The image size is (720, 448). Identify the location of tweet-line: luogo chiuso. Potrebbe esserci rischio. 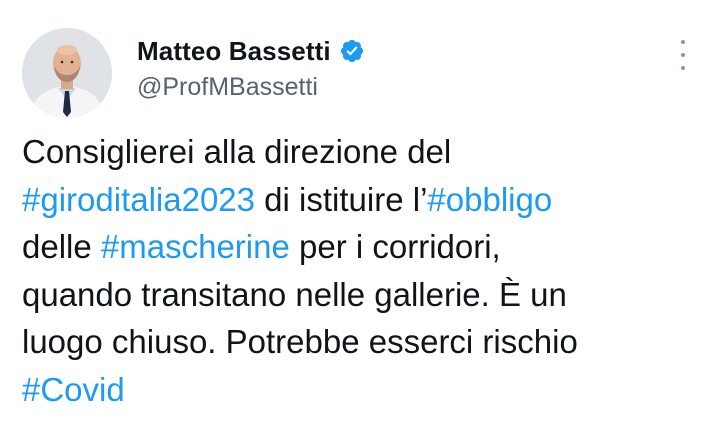
(362, 342).